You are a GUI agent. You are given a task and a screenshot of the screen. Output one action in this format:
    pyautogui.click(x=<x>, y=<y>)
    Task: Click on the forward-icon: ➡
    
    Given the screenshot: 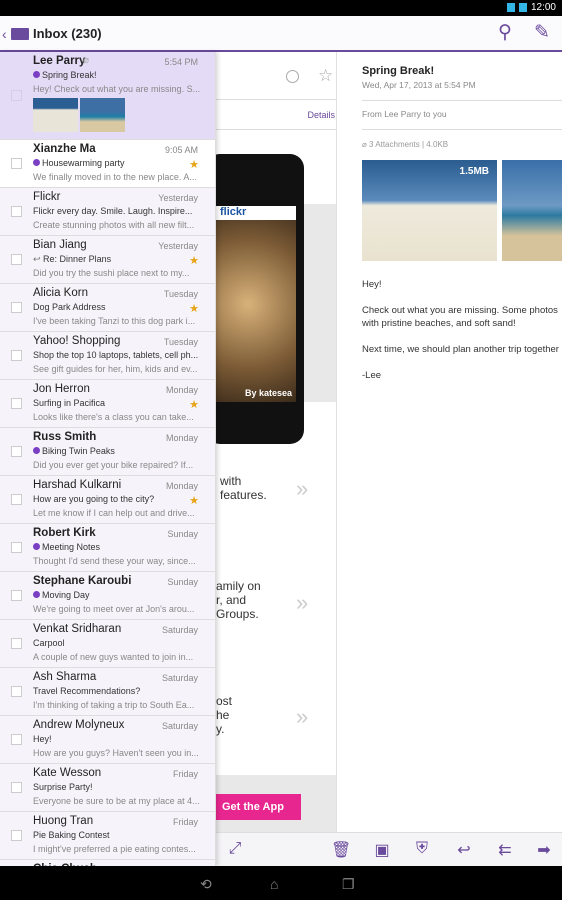 What is the action you would take?
    pyautogui.click(x=544, y=850)
    